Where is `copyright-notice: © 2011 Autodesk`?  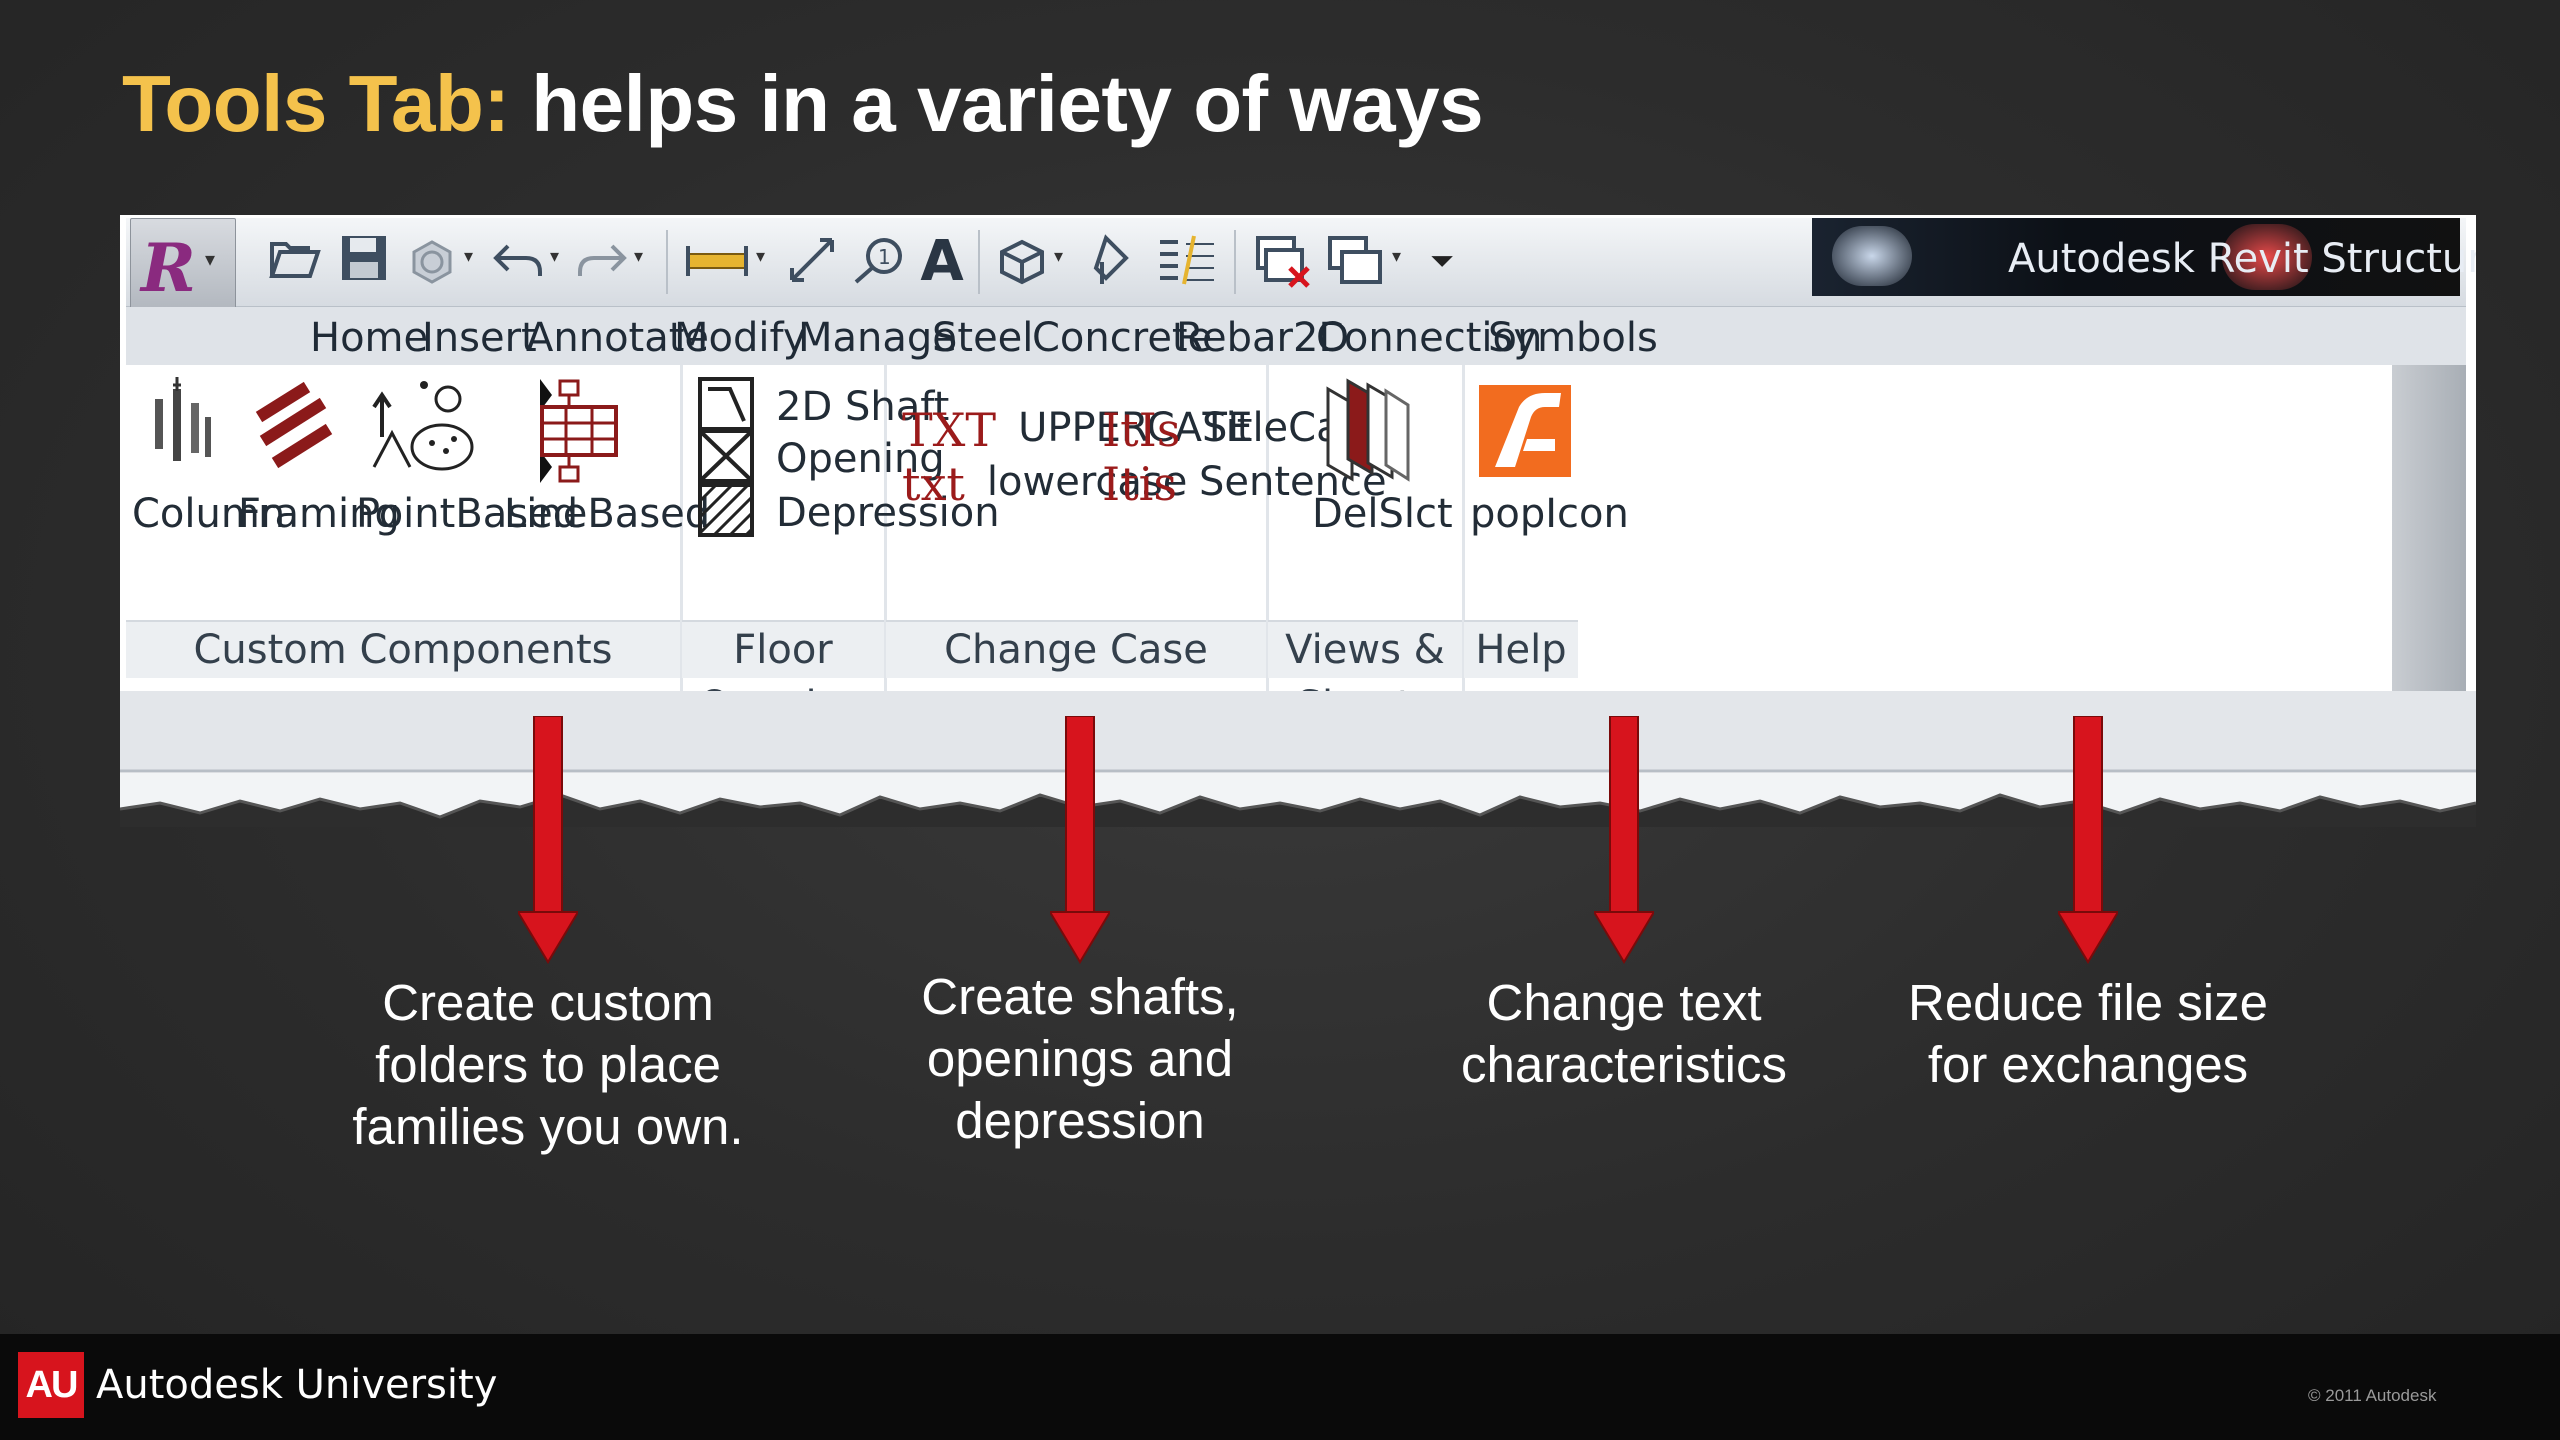
copyright-notice: © 2011 Autodesk is located at coordinates (2372, 1395).